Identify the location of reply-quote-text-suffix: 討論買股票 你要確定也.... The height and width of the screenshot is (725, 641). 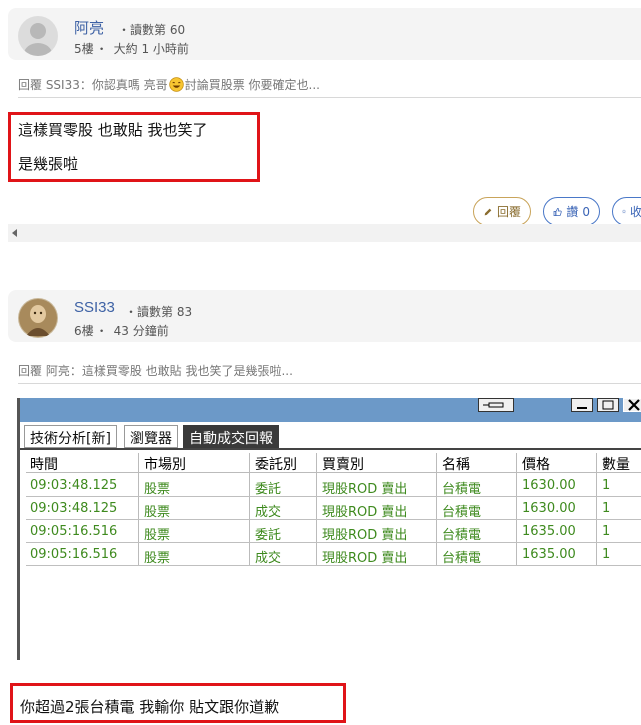
(252, 85).